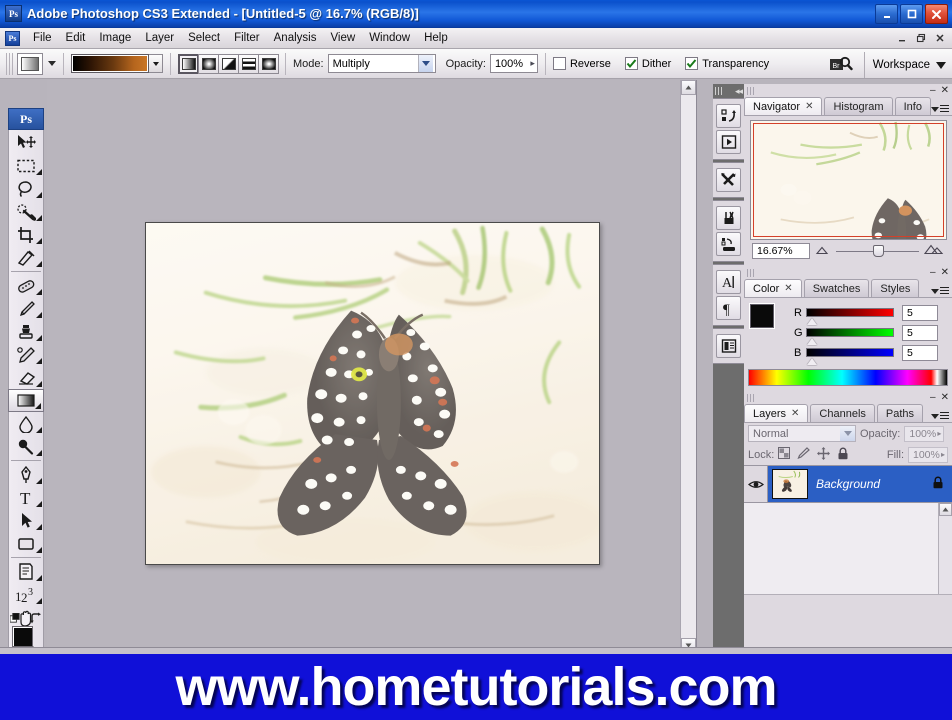 The height and width of the screenshot is (720, 952). Describe the element at coordinates (727, 63) in the screenshot. I see `transparency-checkbox: Transparency` at that location.